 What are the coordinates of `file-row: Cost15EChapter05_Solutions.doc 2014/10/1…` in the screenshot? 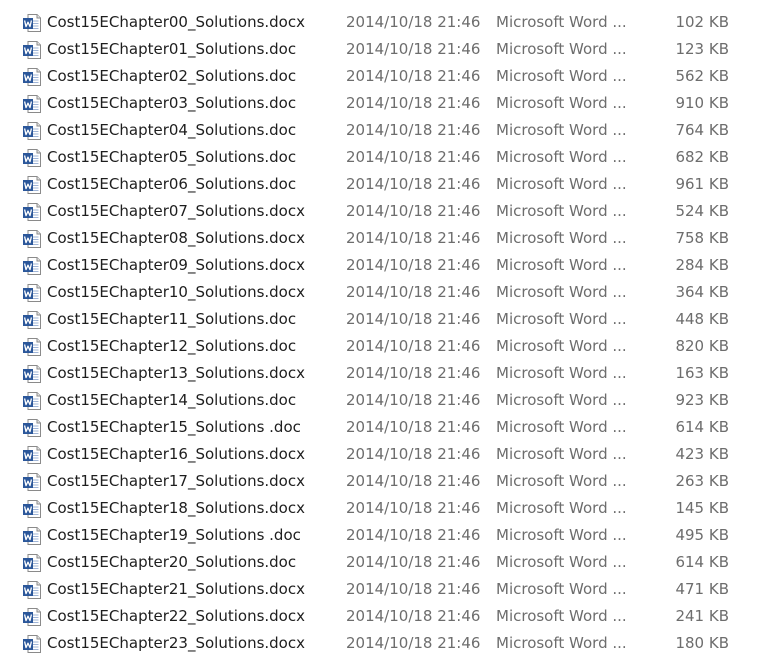 It's located at (385, 157).